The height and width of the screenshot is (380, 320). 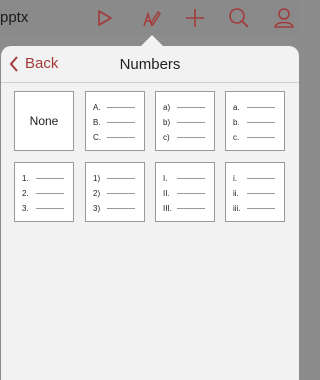 What do you see at coordinates (254, 208) in the screenshot?
I see `list-item: iii.` at bounding box center [254, 208].